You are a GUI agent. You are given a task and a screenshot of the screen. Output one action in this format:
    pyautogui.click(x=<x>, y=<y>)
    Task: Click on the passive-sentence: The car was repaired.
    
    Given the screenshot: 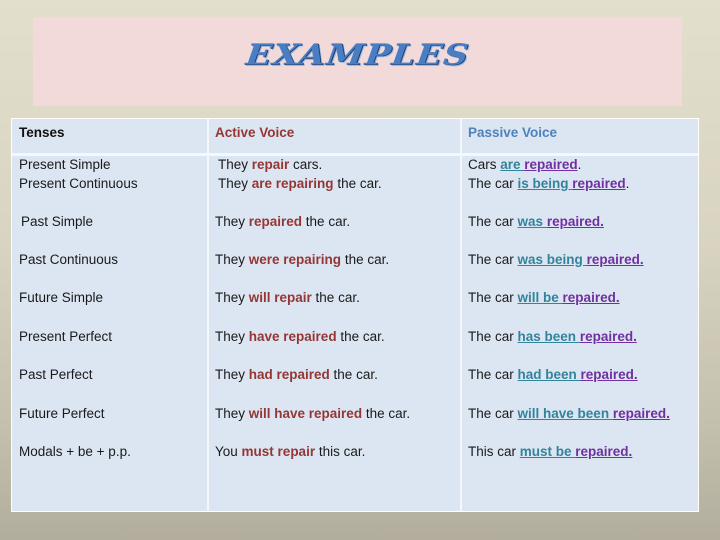 What is the action you would take?
    pyautogui.click(x=536, y=221)
    